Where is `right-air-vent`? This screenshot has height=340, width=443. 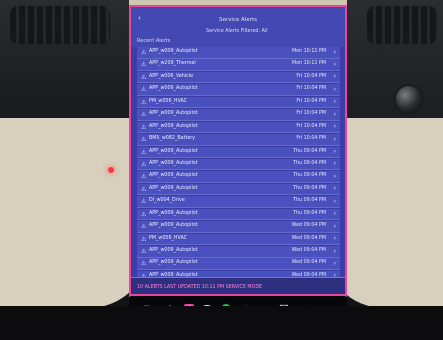 right-air-vent is located at coordinates (402, 25).